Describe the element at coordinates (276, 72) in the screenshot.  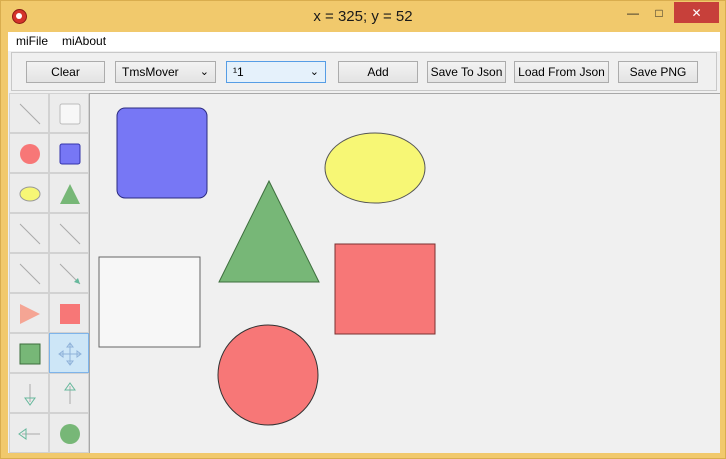
I see `layer-select: ¹1 ⌄` at that location.